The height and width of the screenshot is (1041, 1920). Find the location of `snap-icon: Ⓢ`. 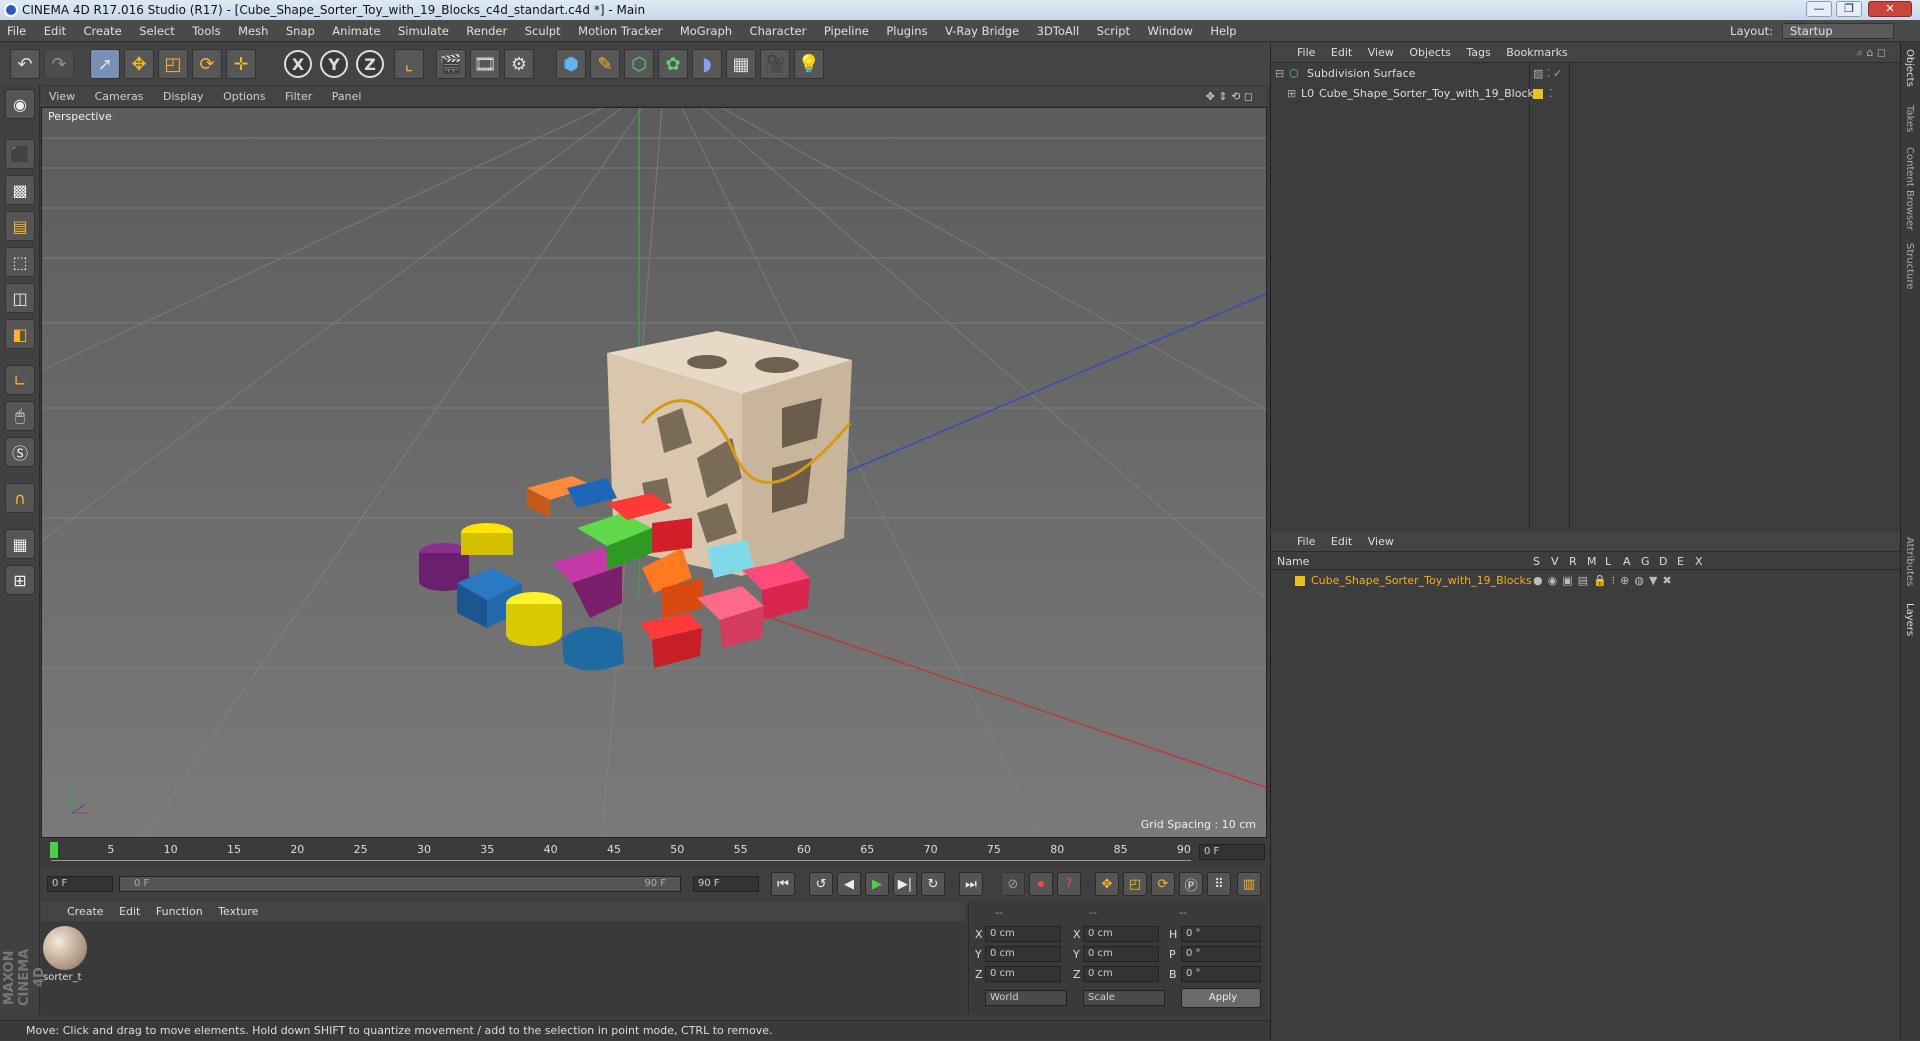

snap-icon: Ⓢ is located at coordinates (20, 452).